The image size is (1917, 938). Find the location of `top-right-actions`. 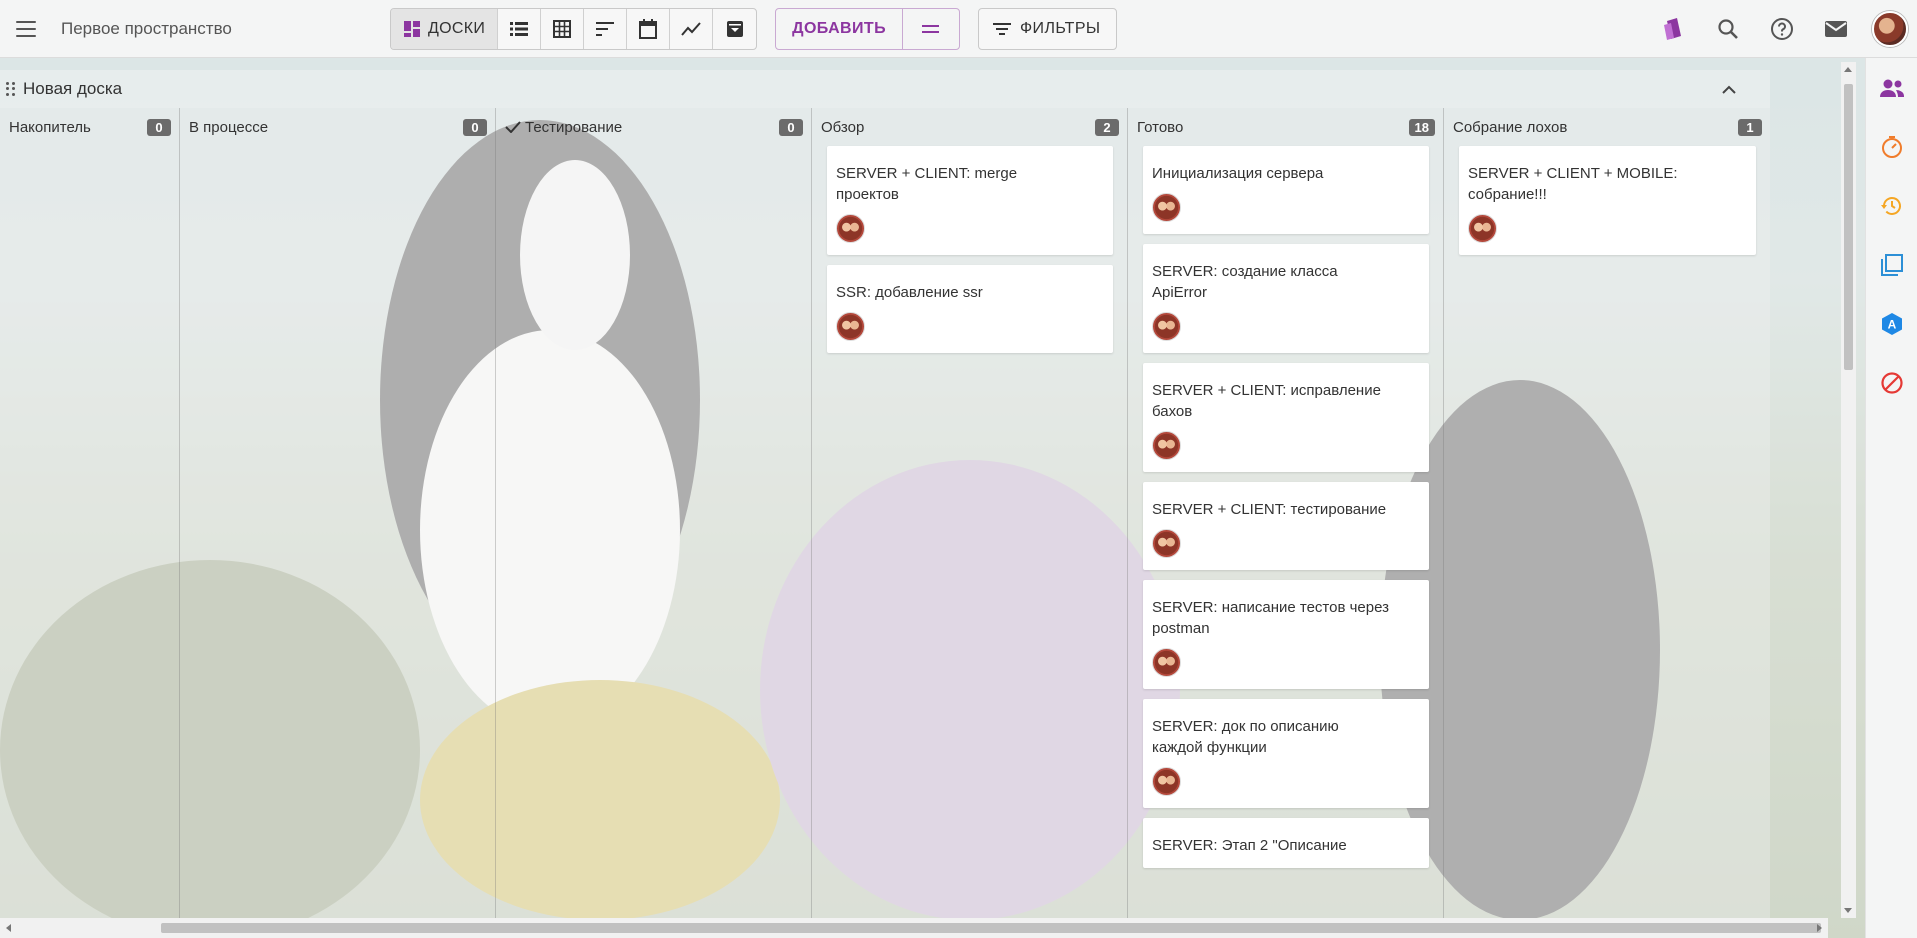

top-right-actions is located at coordinates (1782, 29).